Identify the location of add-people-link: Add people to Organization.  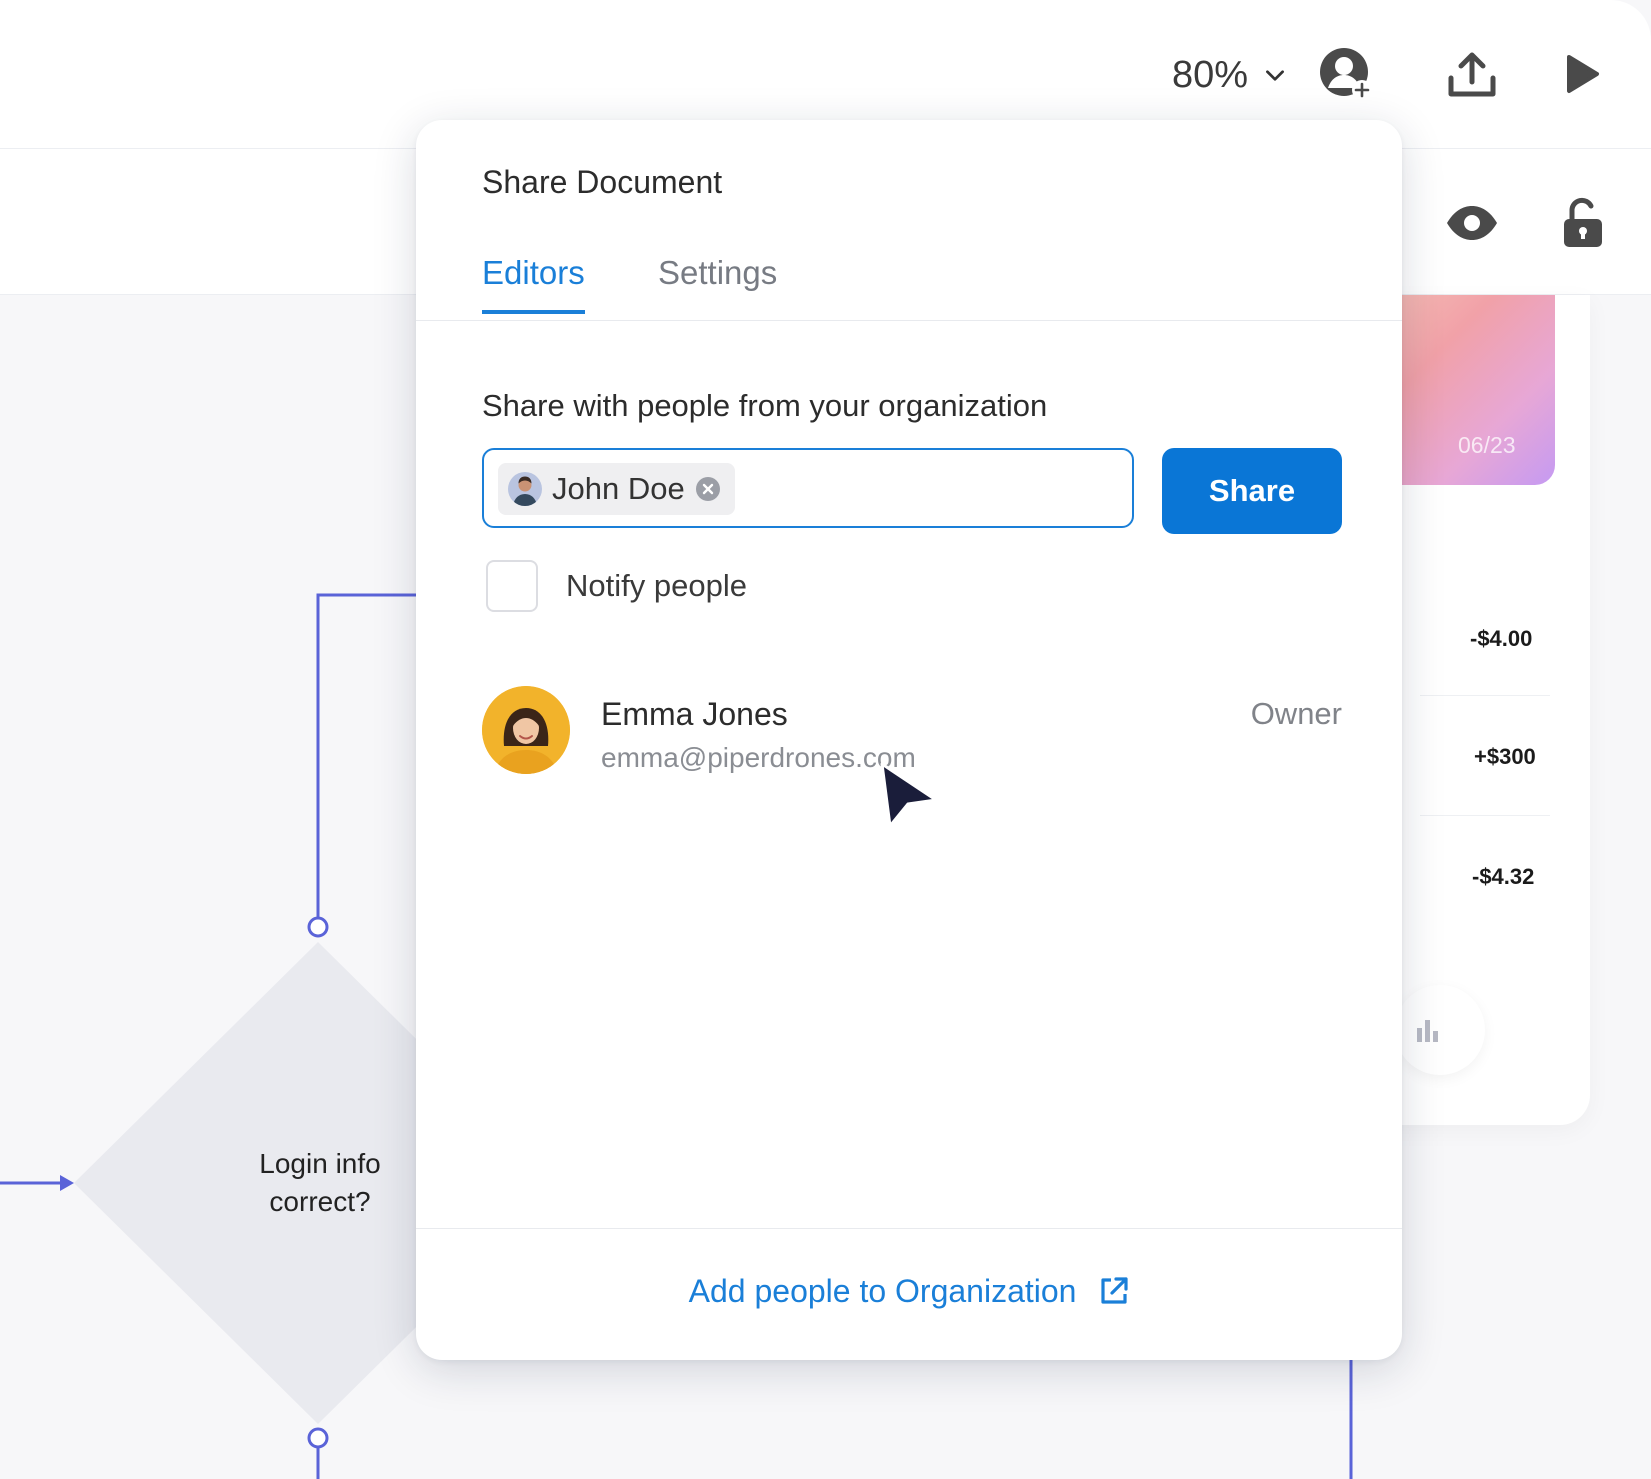
(909, 1291).